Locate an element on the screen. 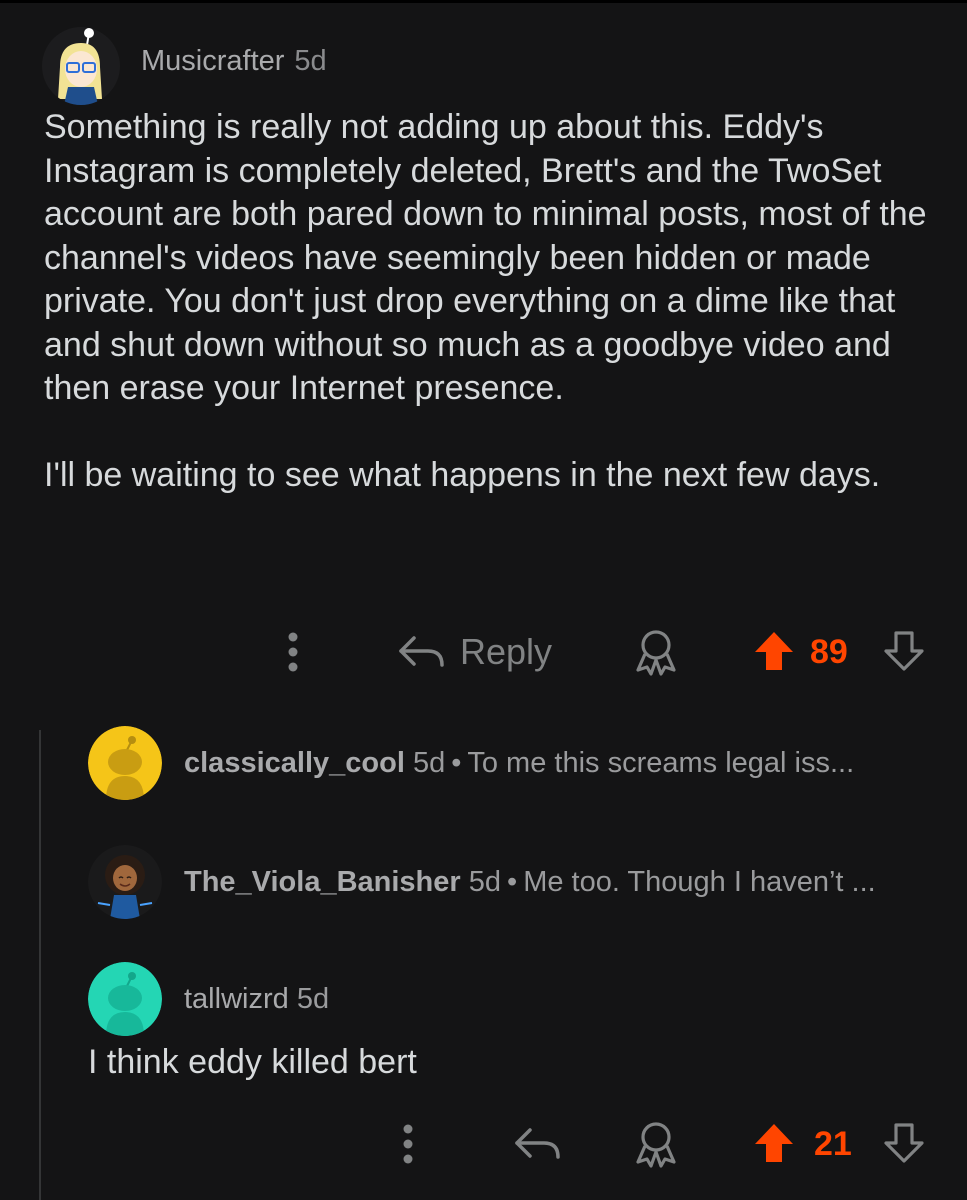  reply-button: Reply is located at coordinates (475, 652).